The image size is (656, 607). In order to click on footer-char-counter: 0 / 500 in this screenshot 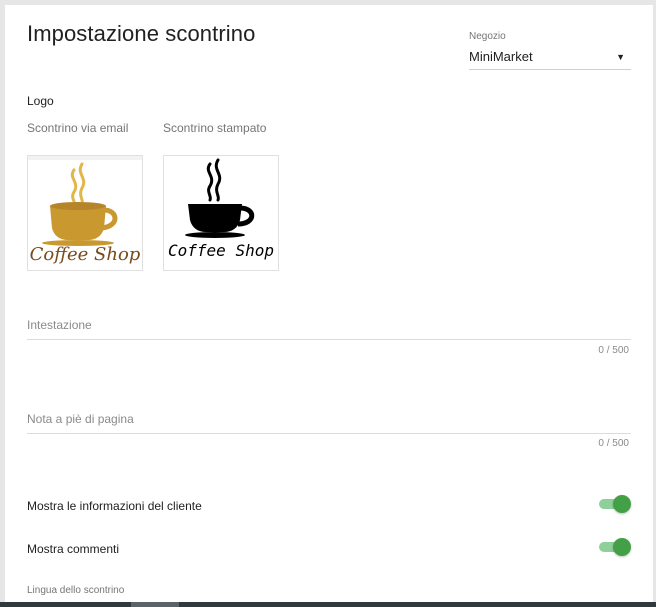, I will do `click(613, 443)`.